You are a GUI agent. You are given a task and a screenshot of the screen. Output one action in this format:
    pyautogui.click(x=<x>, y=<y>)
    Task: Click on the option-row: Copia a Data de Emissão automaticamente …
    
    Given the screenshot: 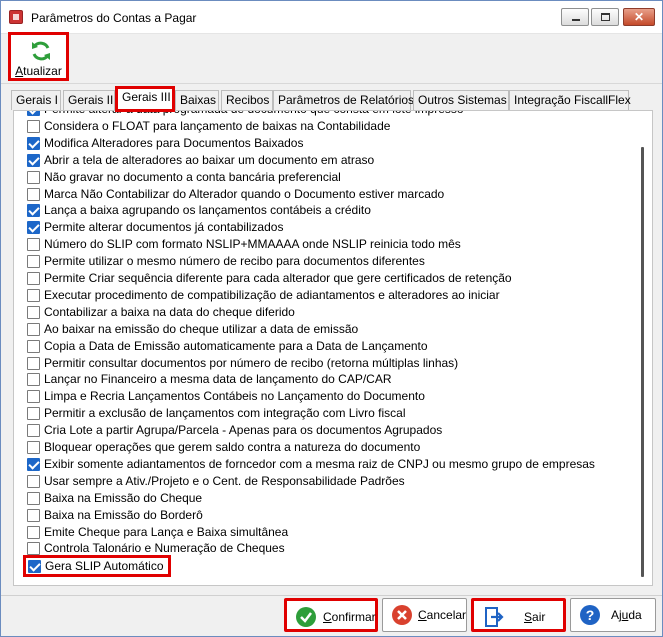 What is the action you would take?
    pyautogui.click(x=227, y=347)
    